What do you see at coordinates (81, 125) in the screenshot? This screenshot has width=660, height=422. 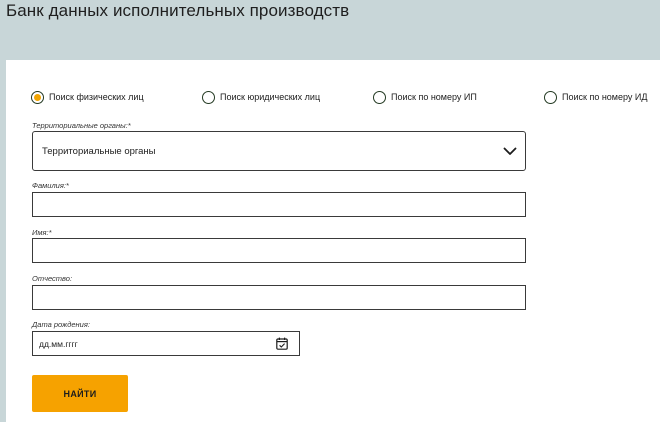 I see `territorial-label: Территориальные органы:*` at bounding box center [81, 125].